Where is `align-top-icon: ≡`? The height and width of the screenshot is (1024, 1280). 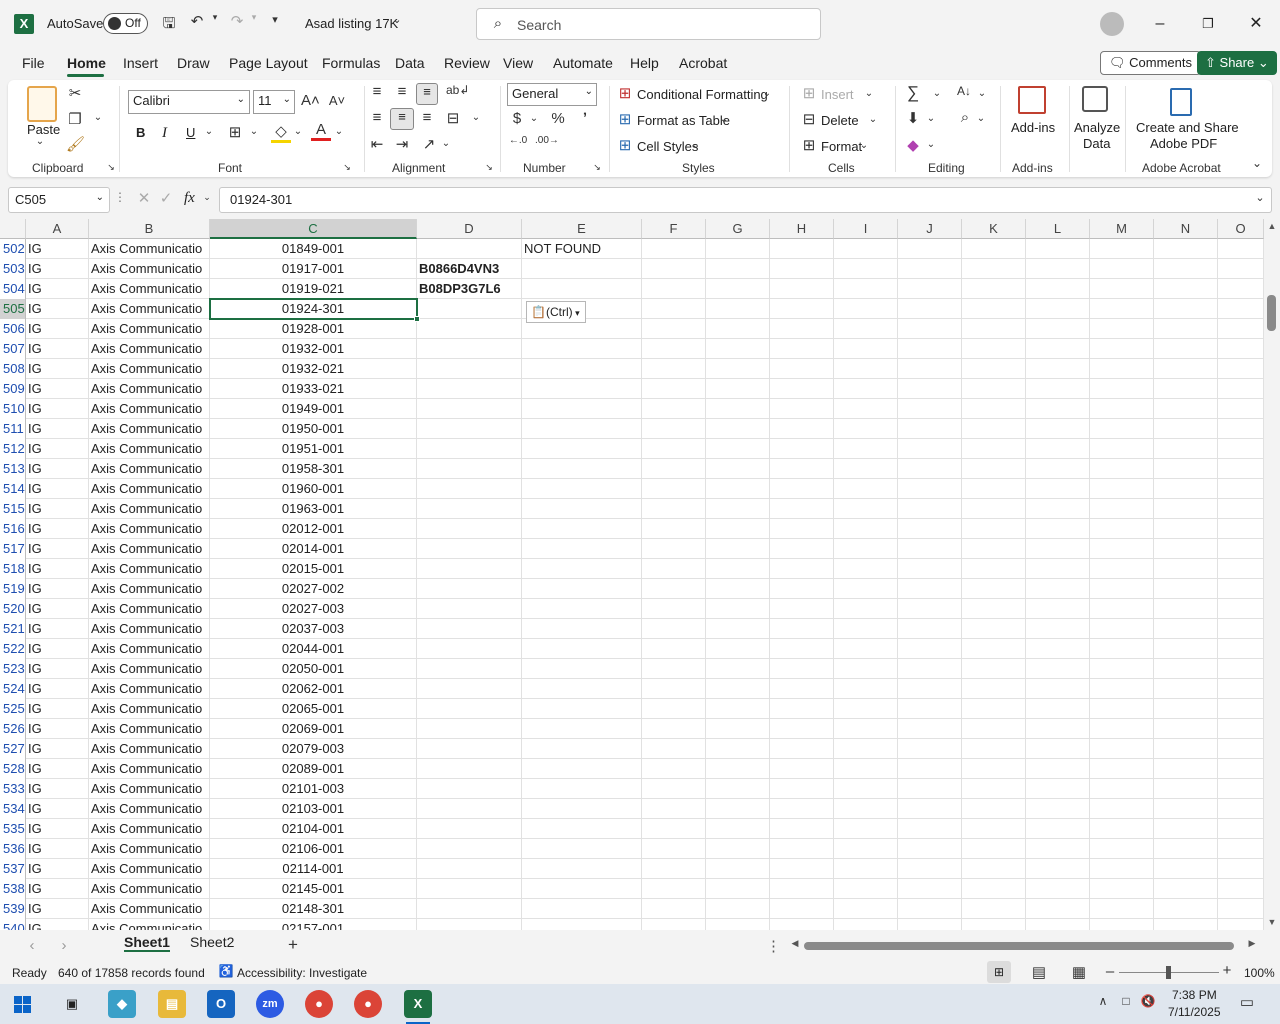
align-top-icon: ≡ is located at coordinates (377, 91).